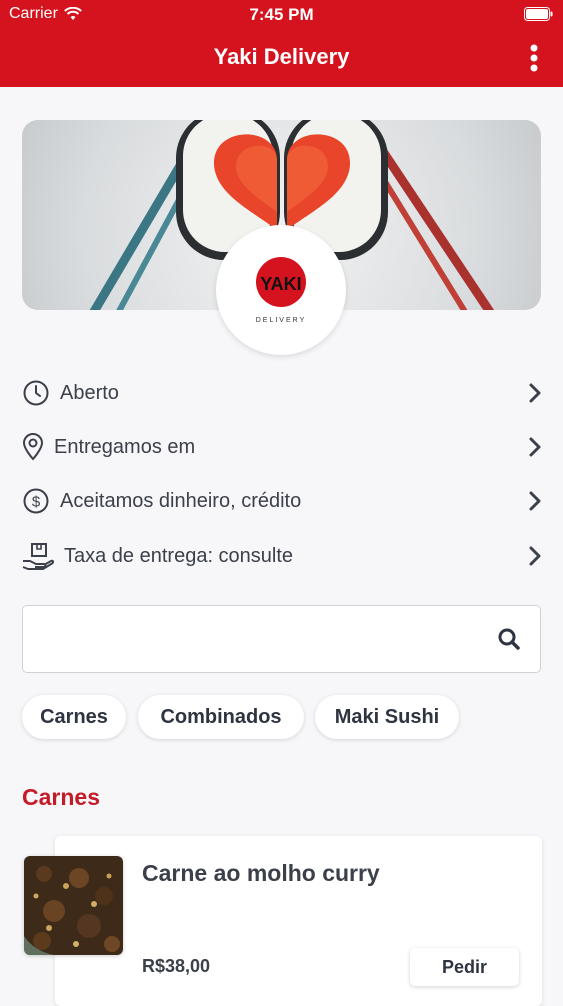  I want to click on svg-text: YAKI, so click(280, 284).